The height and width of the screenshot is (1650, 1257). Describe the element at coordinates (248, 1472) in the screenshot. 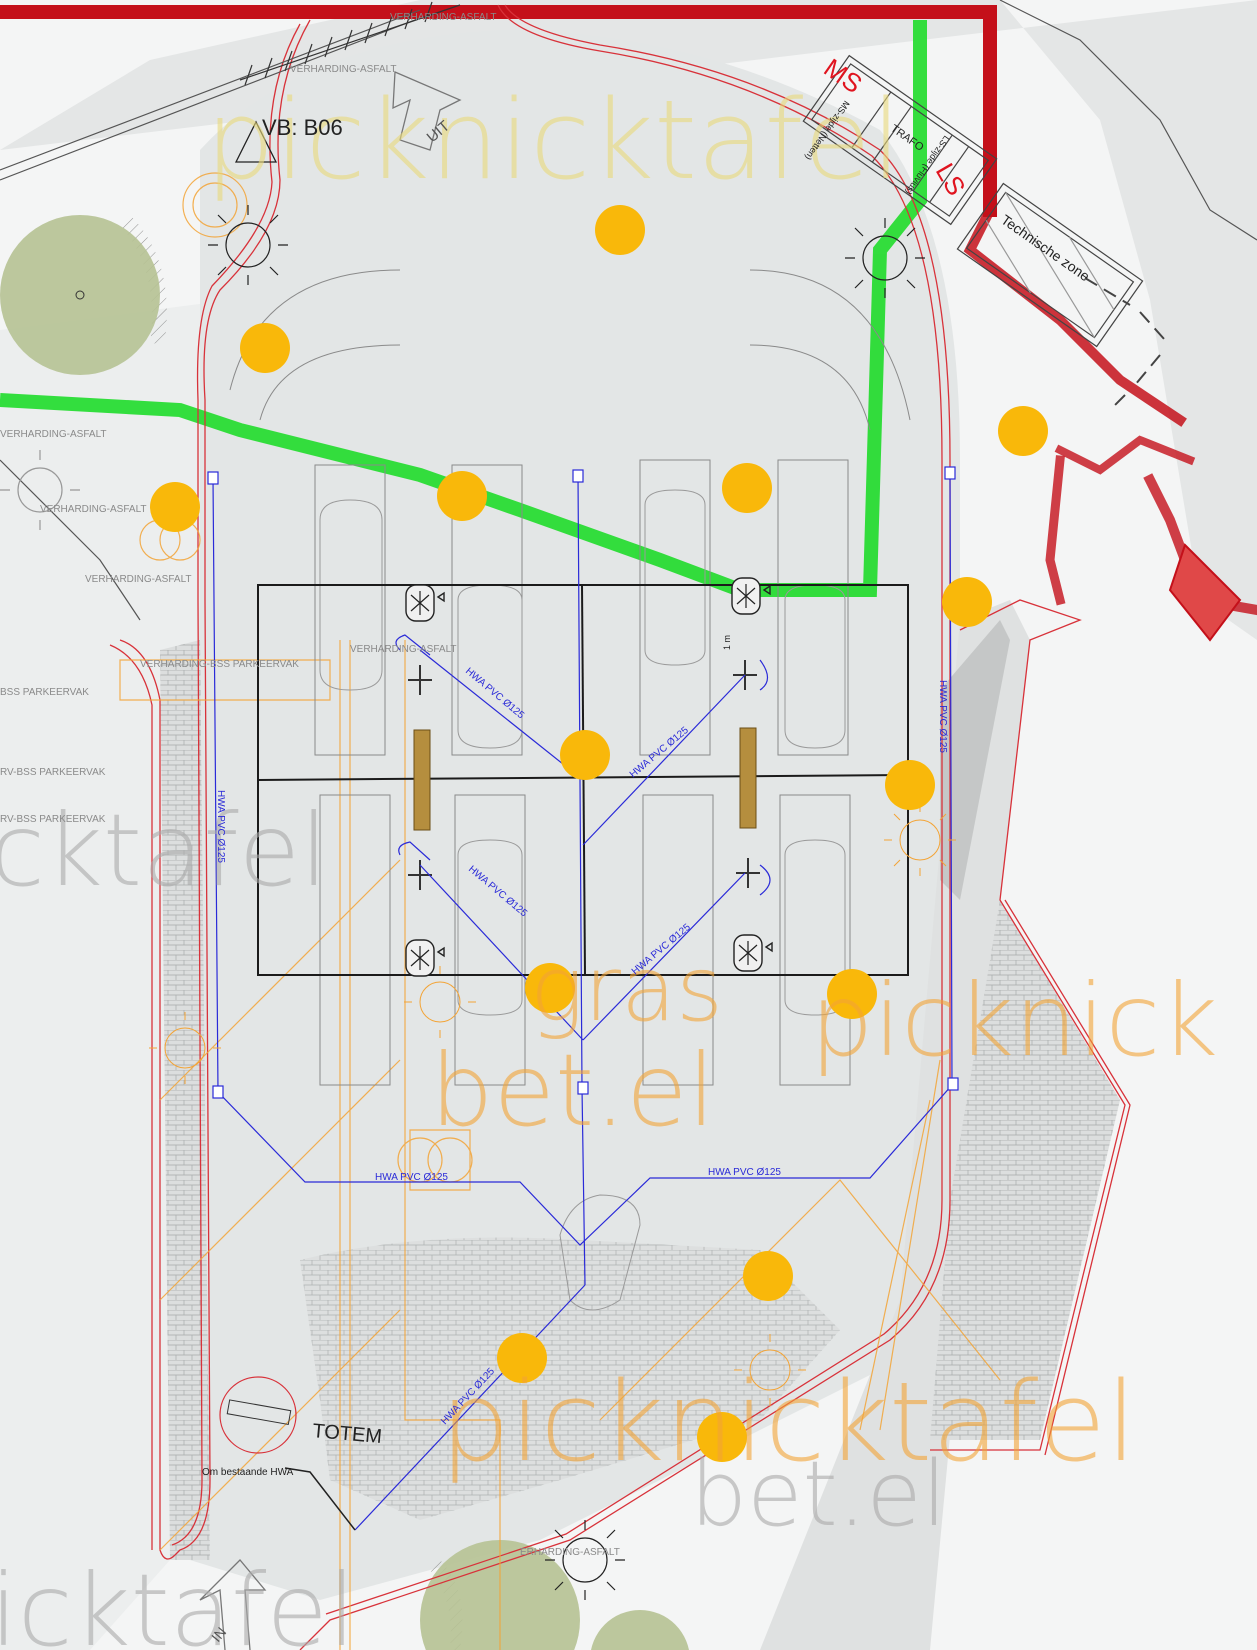

I see `bestaande-hwa-label: Om bestaande HWA` at that location.